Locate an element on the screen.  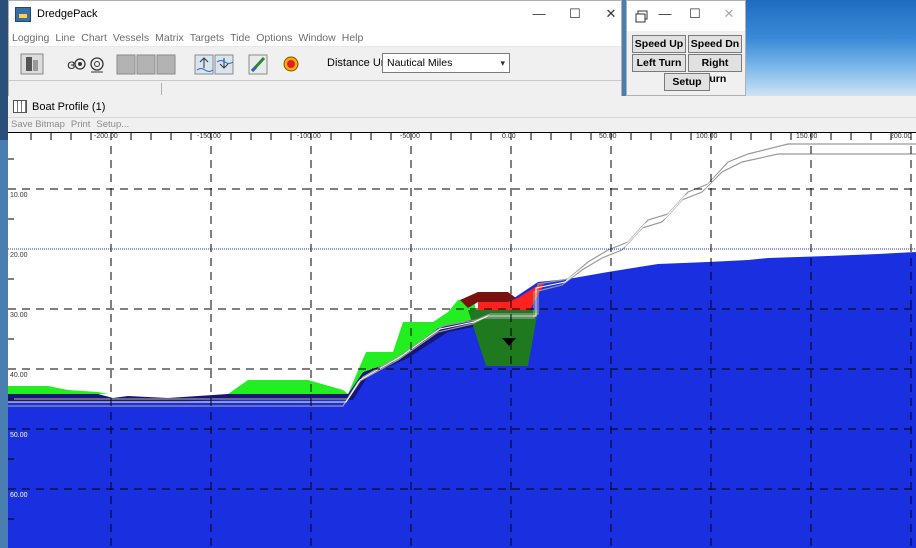
status-divider is located at coordinates (161, 89).